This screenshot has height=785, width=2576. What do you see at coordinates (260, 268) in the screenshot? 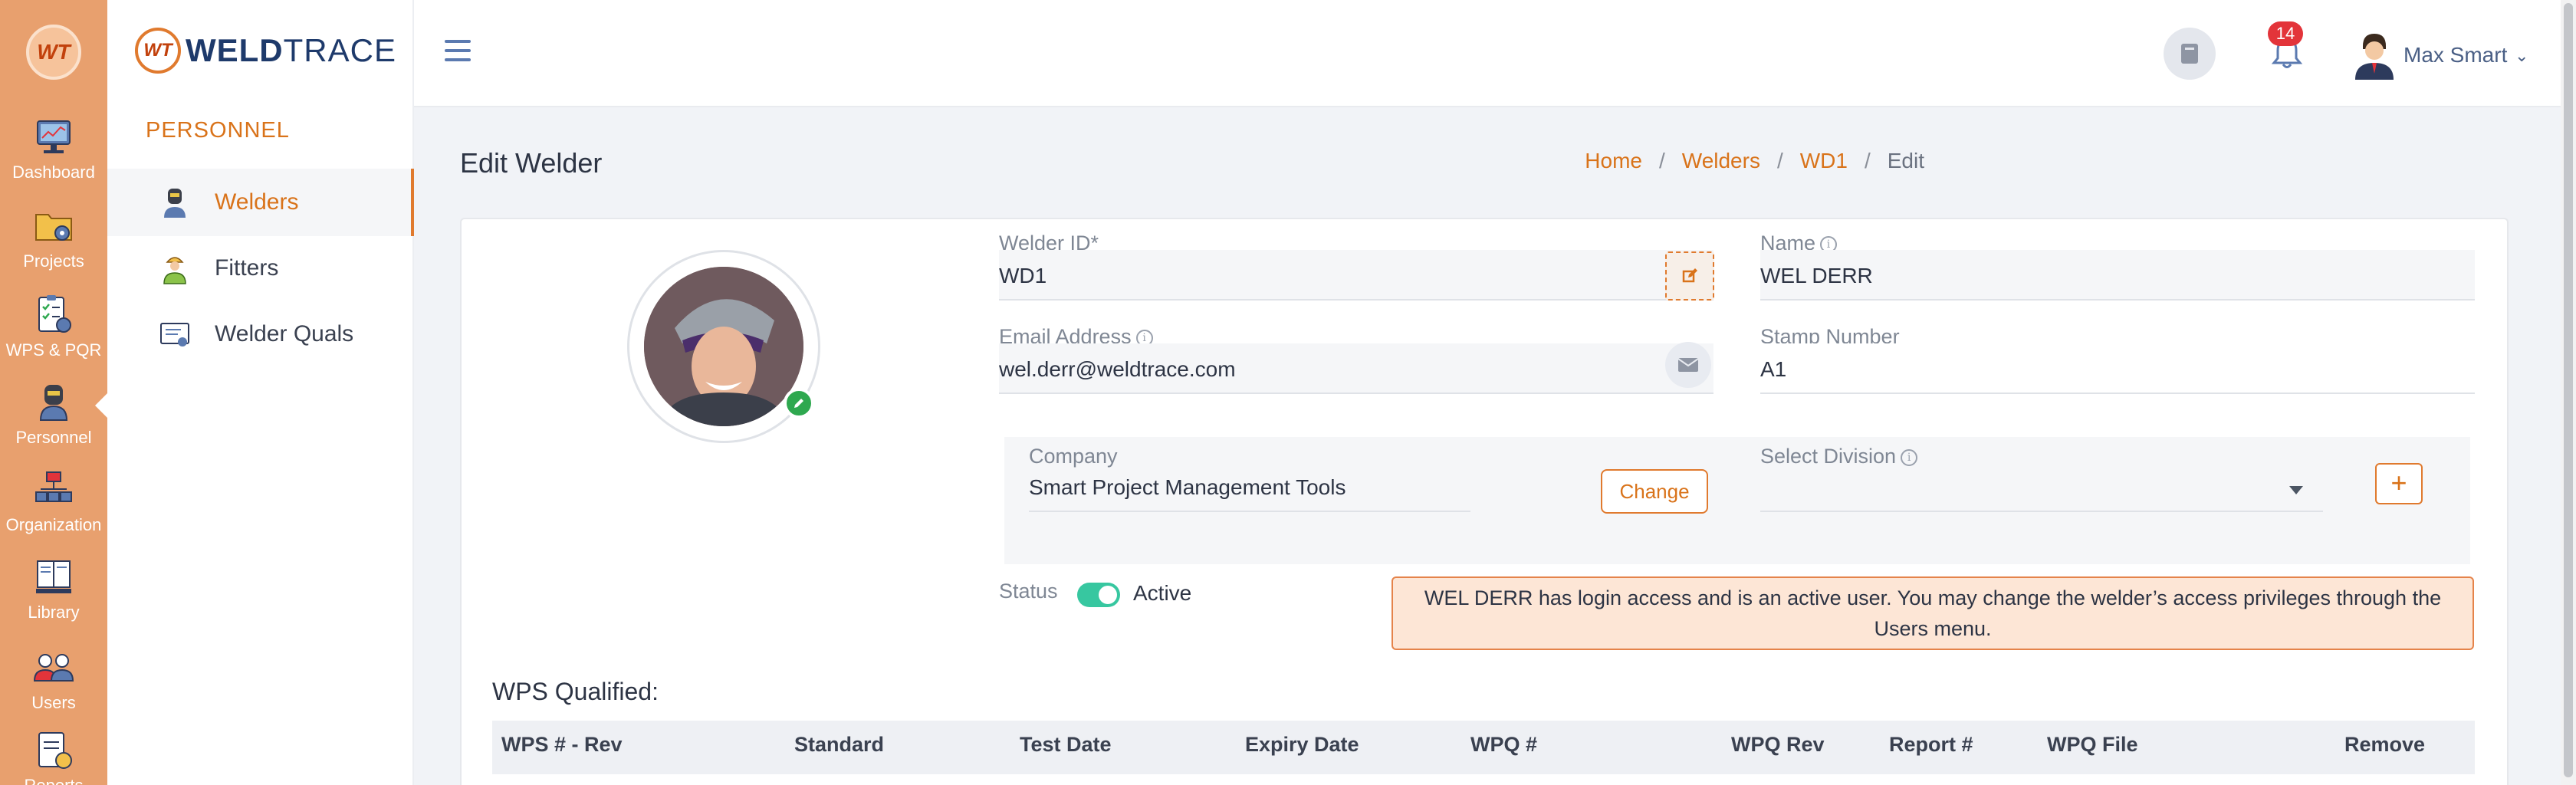
I see `sidebar-item-fitters: Fitters` at bounding box center [260, 268].